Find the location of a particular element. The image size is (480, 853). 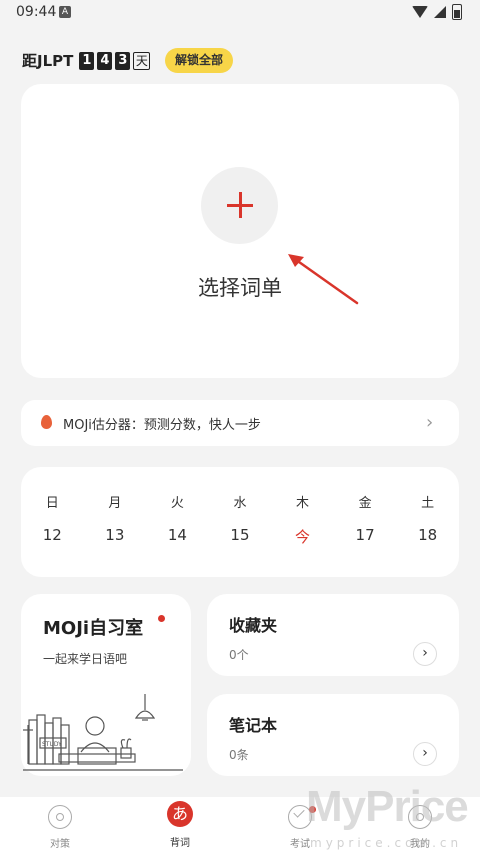

jlpt-countdown: 距JLPT 1 4 3 天 is located at coordinates (86, 60).